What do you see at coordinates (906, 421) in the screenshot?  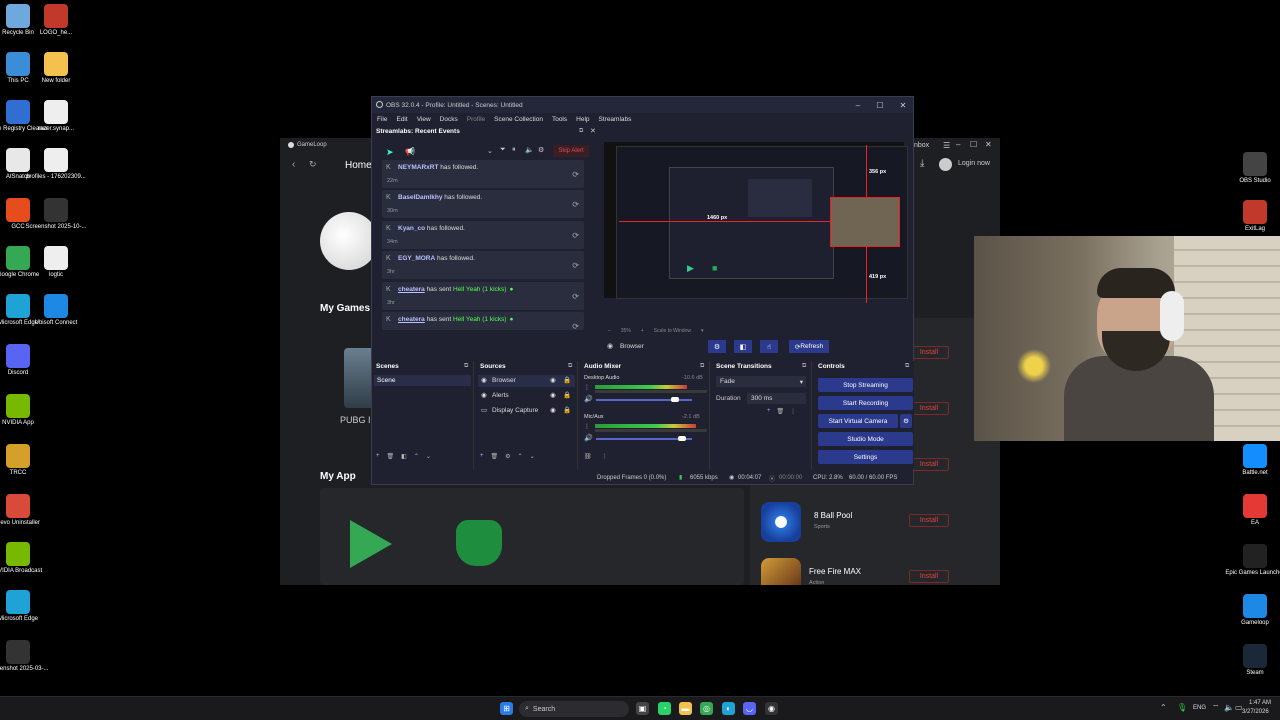 I see `virtual-camera-settings-button: ⚙` at bounding box center [906, 421].